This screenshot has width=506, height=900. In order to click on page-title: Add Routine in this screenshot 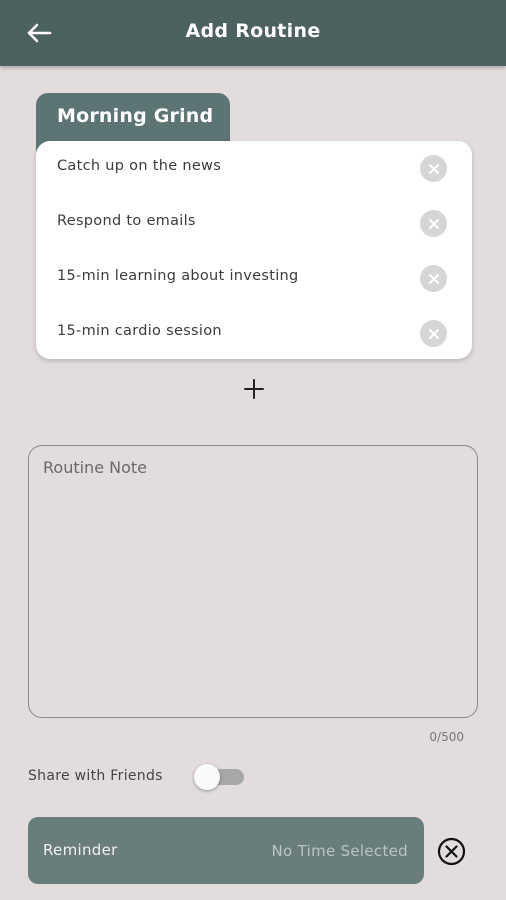, I will do `click(253, 31)`.